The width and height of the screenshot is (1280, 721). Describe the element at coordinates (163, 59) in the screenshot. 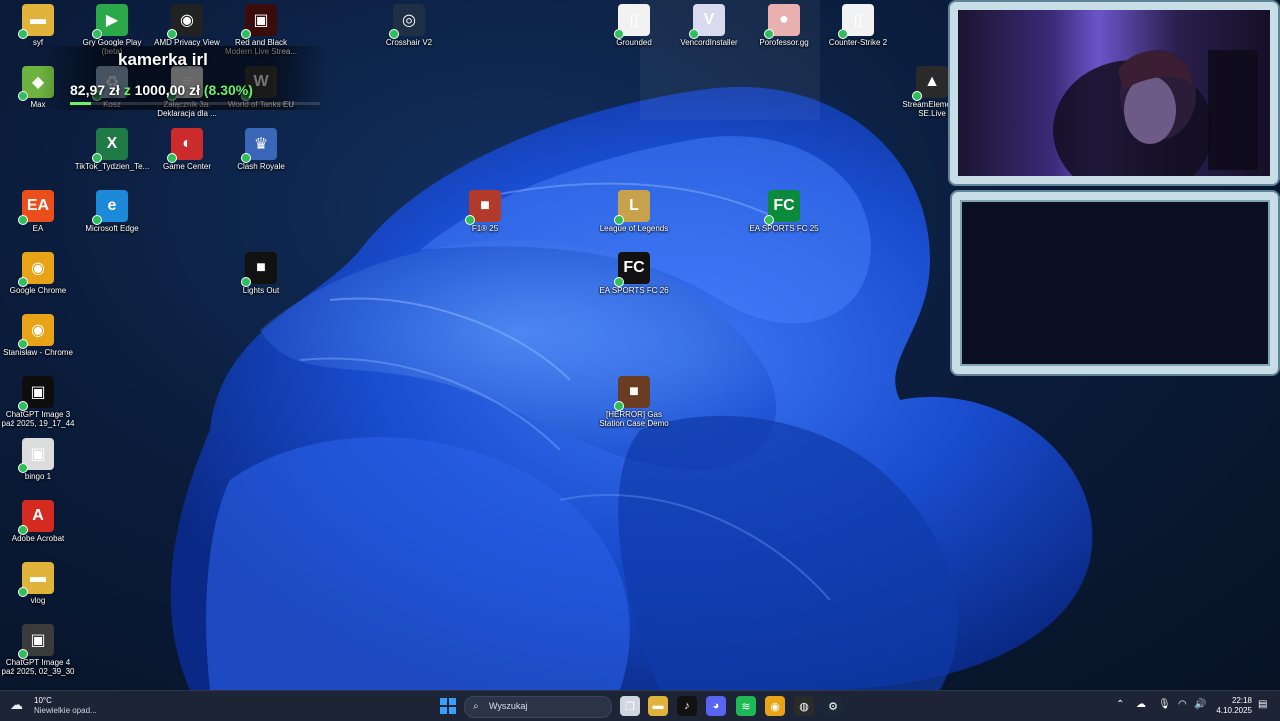

I see `overlay-title: kamerka irl` at that location.